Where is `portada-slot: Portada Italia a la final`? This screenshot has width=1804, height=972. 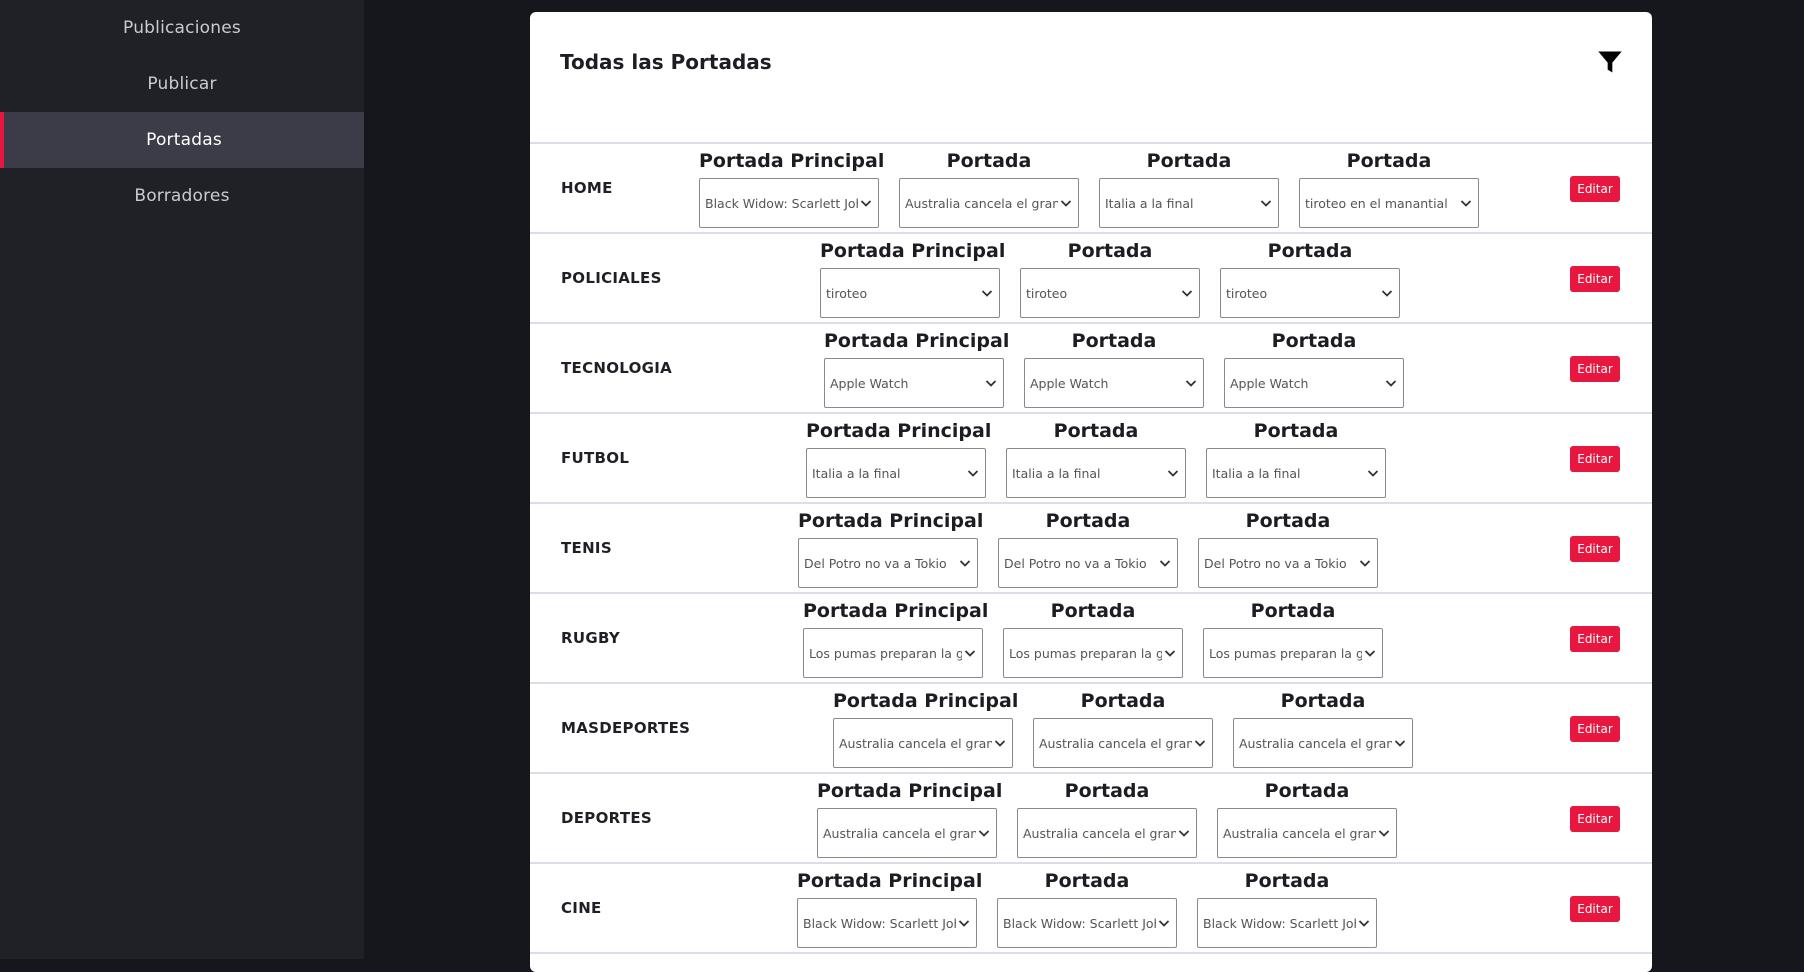 portada-slot: Portada Italia a la final is located at coordinates (1296, 458).